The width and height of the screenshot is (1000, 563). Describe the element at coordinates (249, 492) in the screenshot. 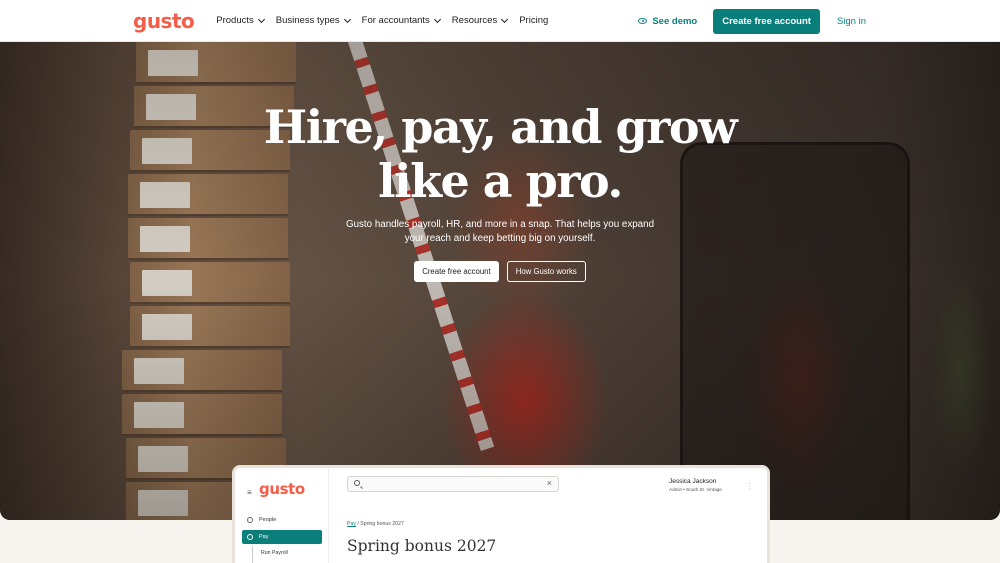

I see `menu-icon: ≡` at that location.